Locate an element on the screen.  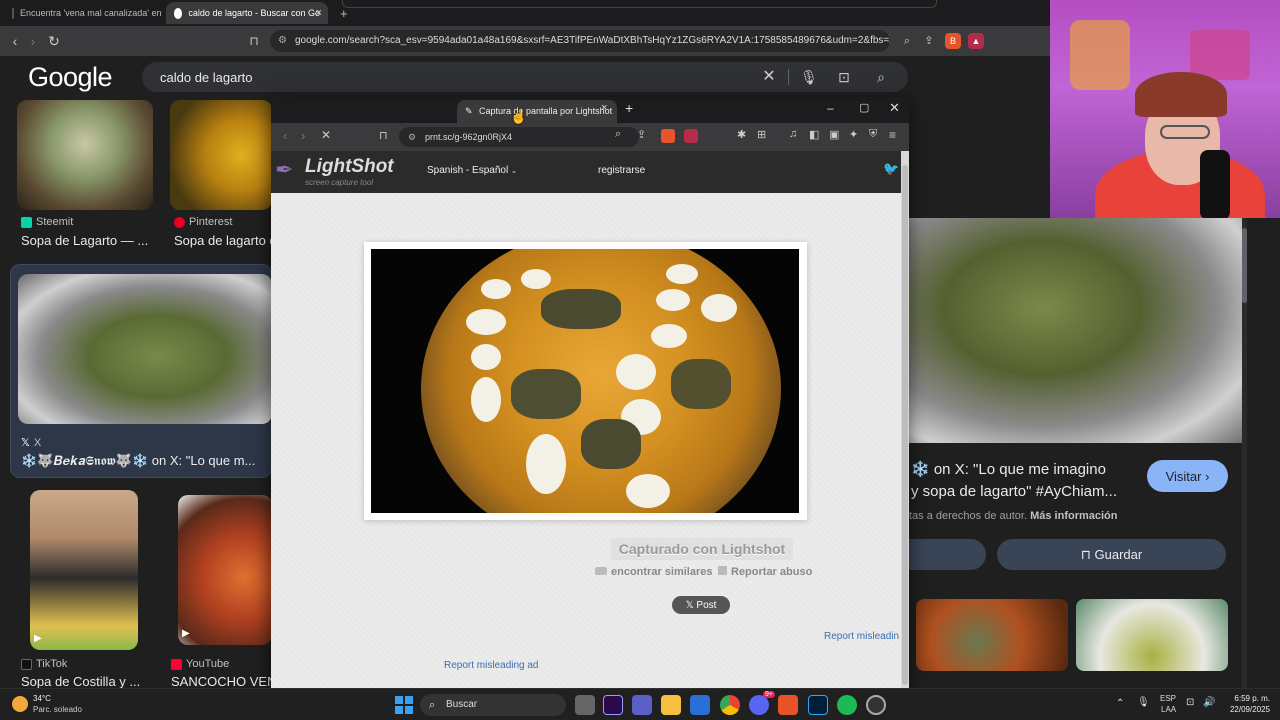
network-icon: ⊡ is located at coordinates (1190, 702).